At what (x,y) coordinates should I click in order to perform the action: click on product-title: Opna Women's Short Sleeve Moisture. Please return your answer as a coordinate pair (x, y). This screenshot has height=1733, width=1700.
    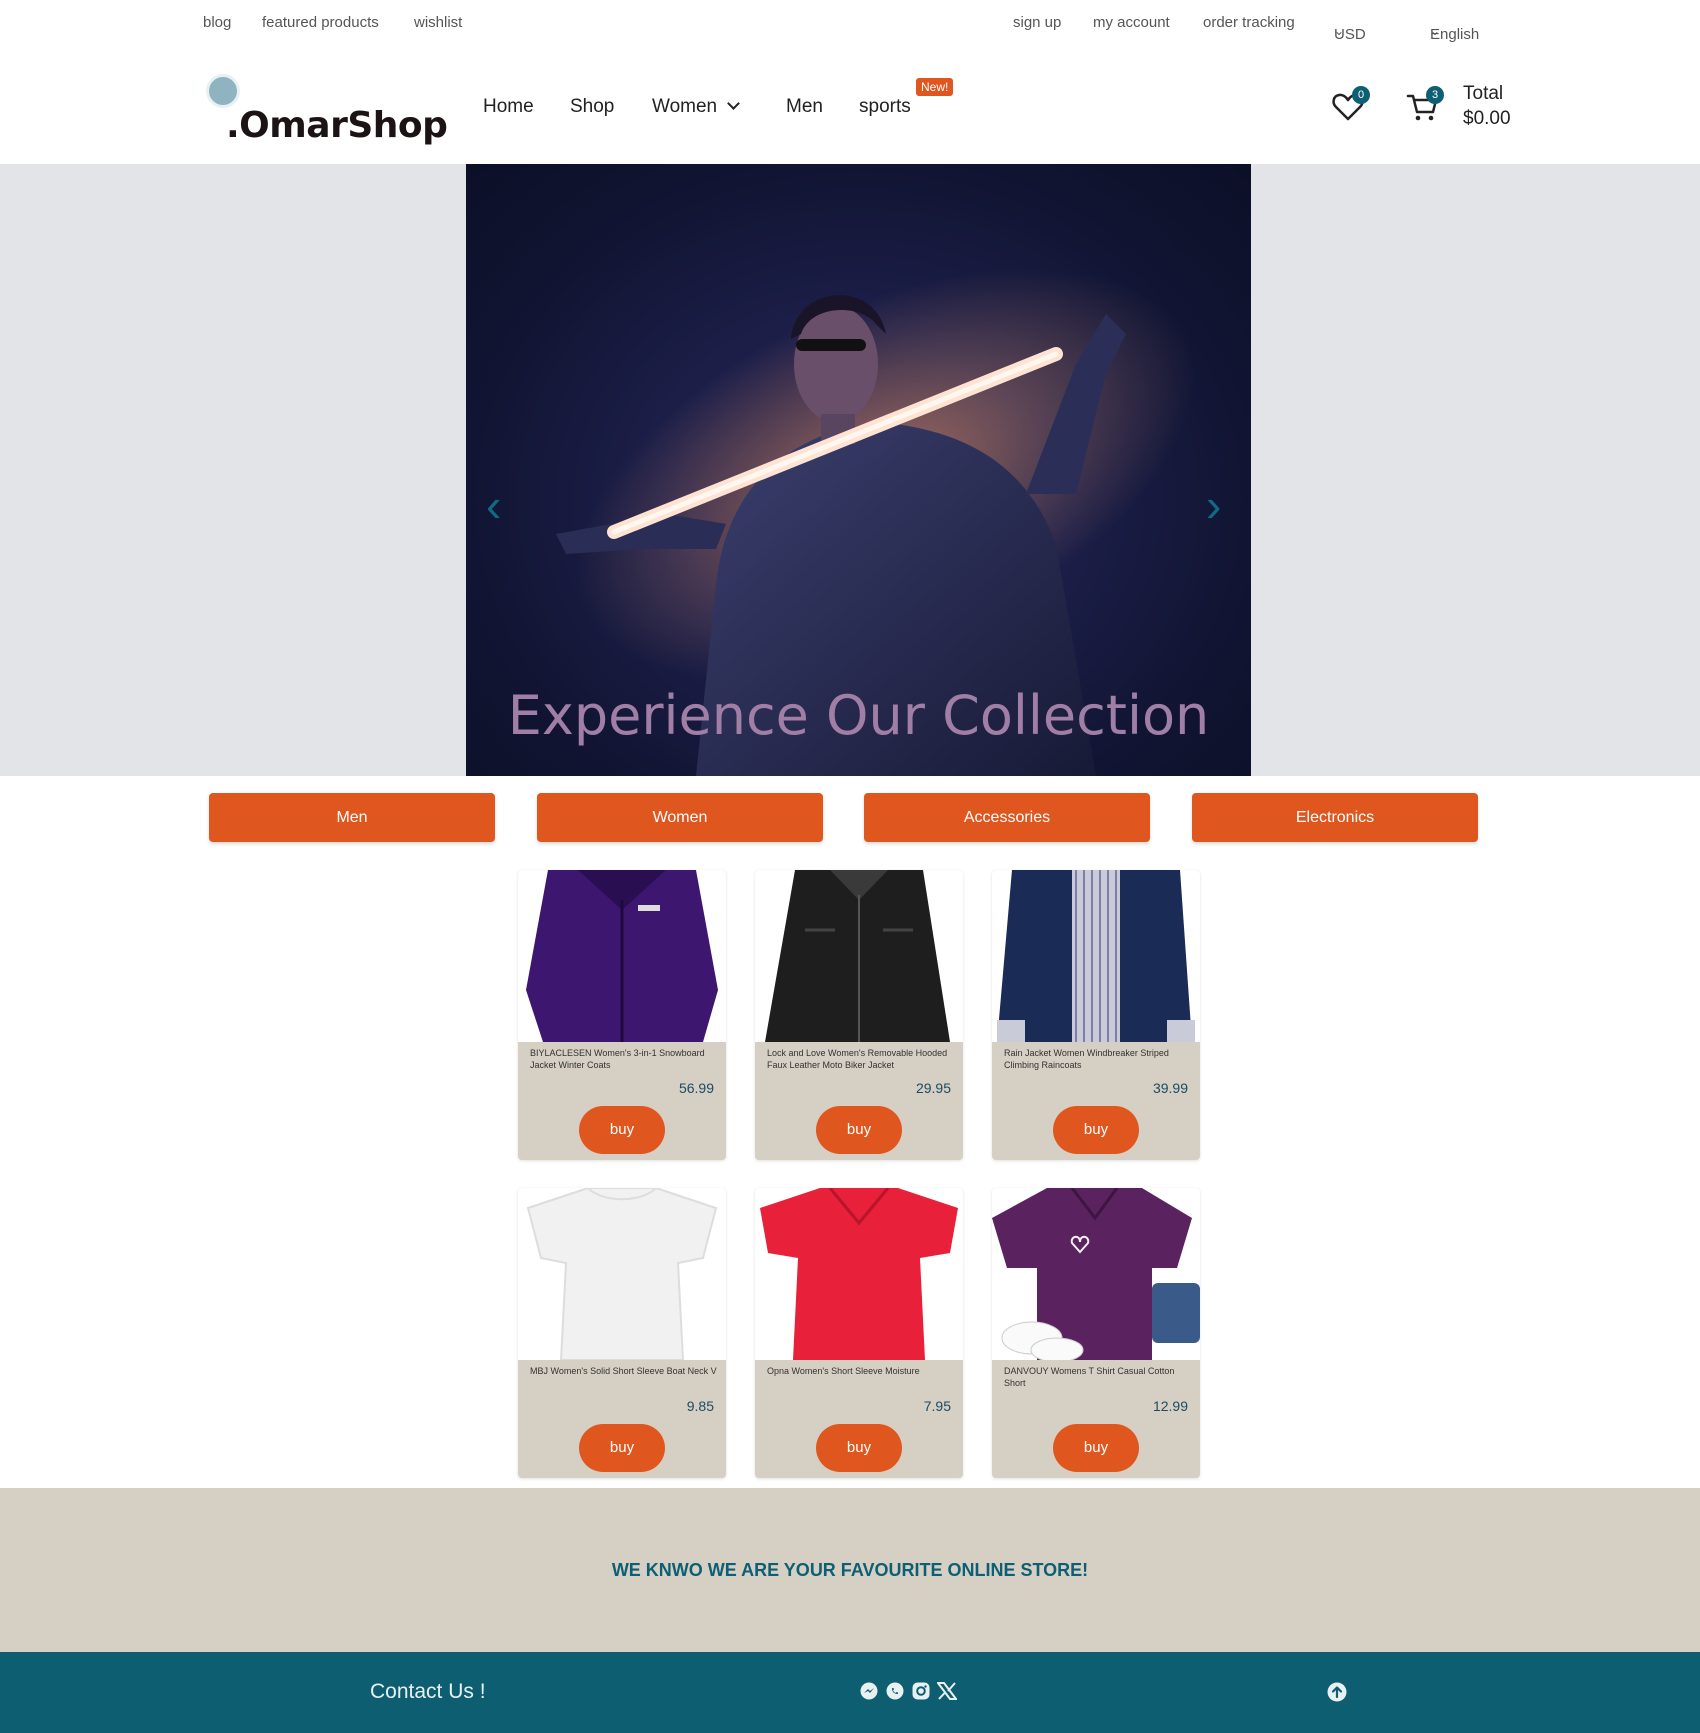
    Looking at the image, I should click on (843, 1371).